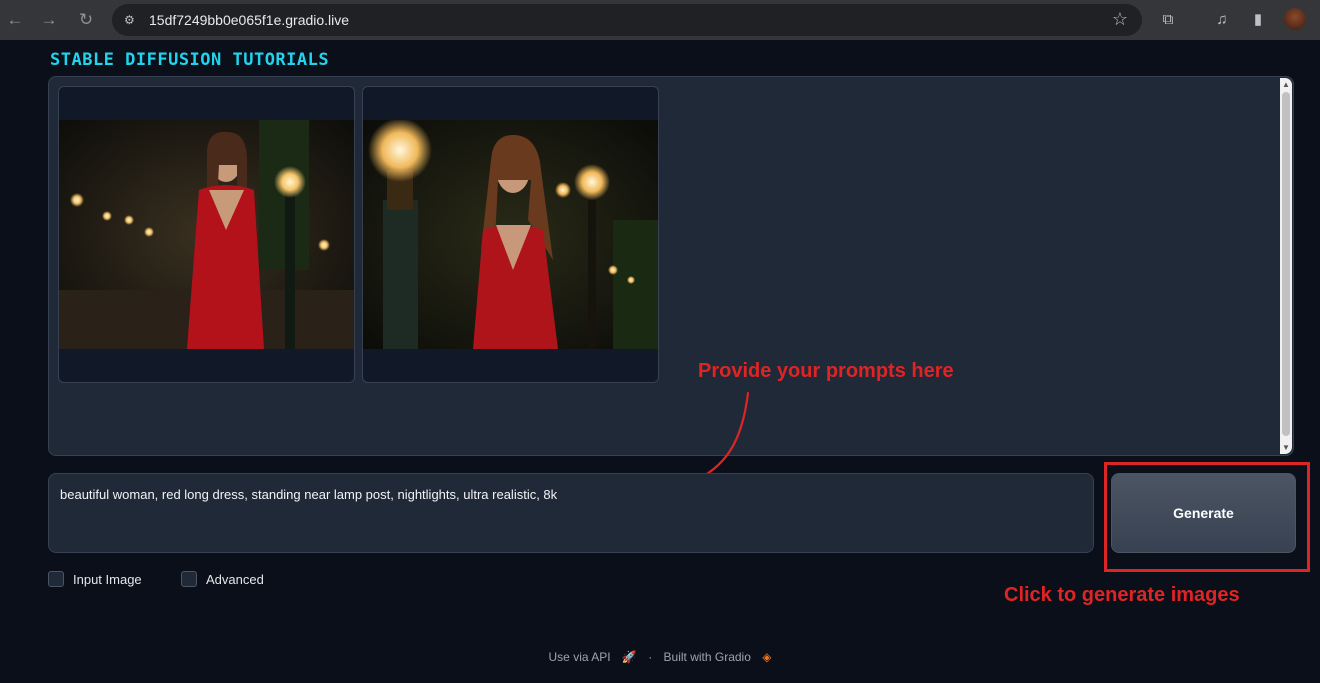  What do you see at coordinates (132, 20) in the screenshot?
I see `site-settings-icon: ⚙` at bounding box center [132, 20].